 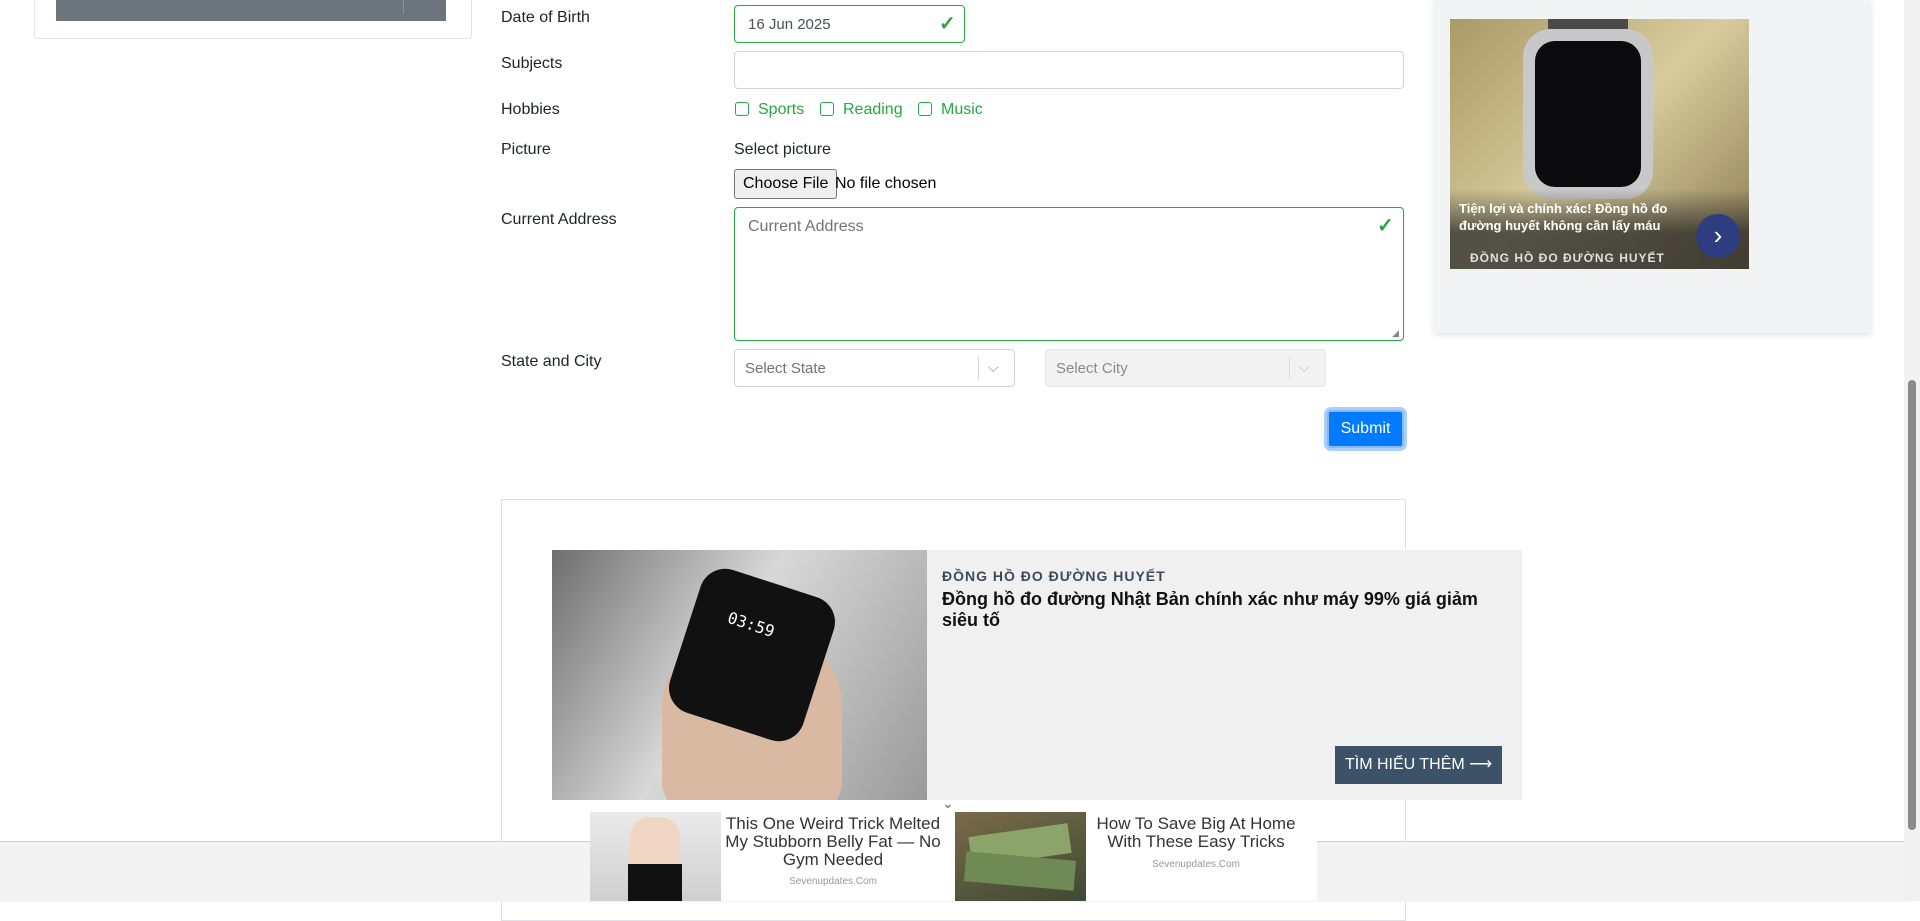 I want to click on state-city-label: State and City, so click(x=551, y=361).